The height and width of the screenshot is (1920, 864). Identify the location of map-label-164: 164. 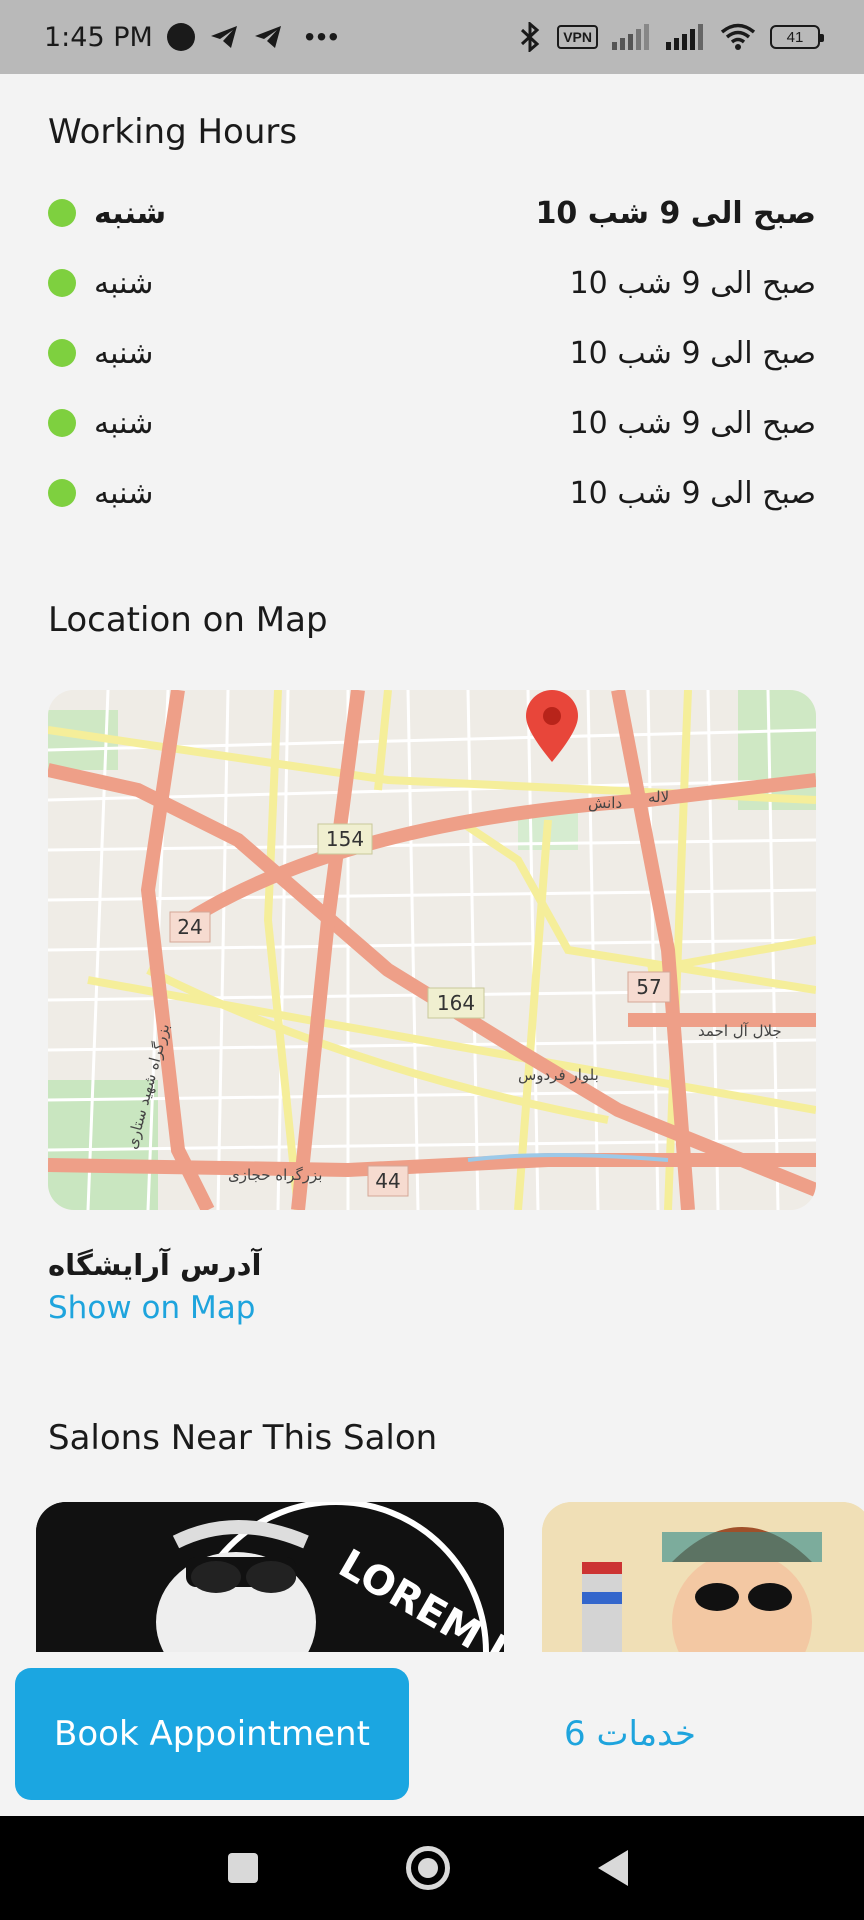
(456, 1003).